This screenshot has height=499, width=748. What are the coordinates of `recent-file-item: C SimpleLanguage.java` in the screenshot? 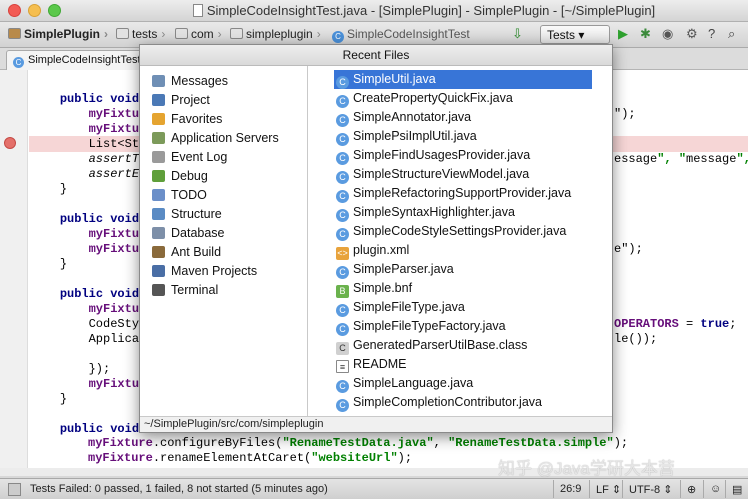 It's located at (463, 383).